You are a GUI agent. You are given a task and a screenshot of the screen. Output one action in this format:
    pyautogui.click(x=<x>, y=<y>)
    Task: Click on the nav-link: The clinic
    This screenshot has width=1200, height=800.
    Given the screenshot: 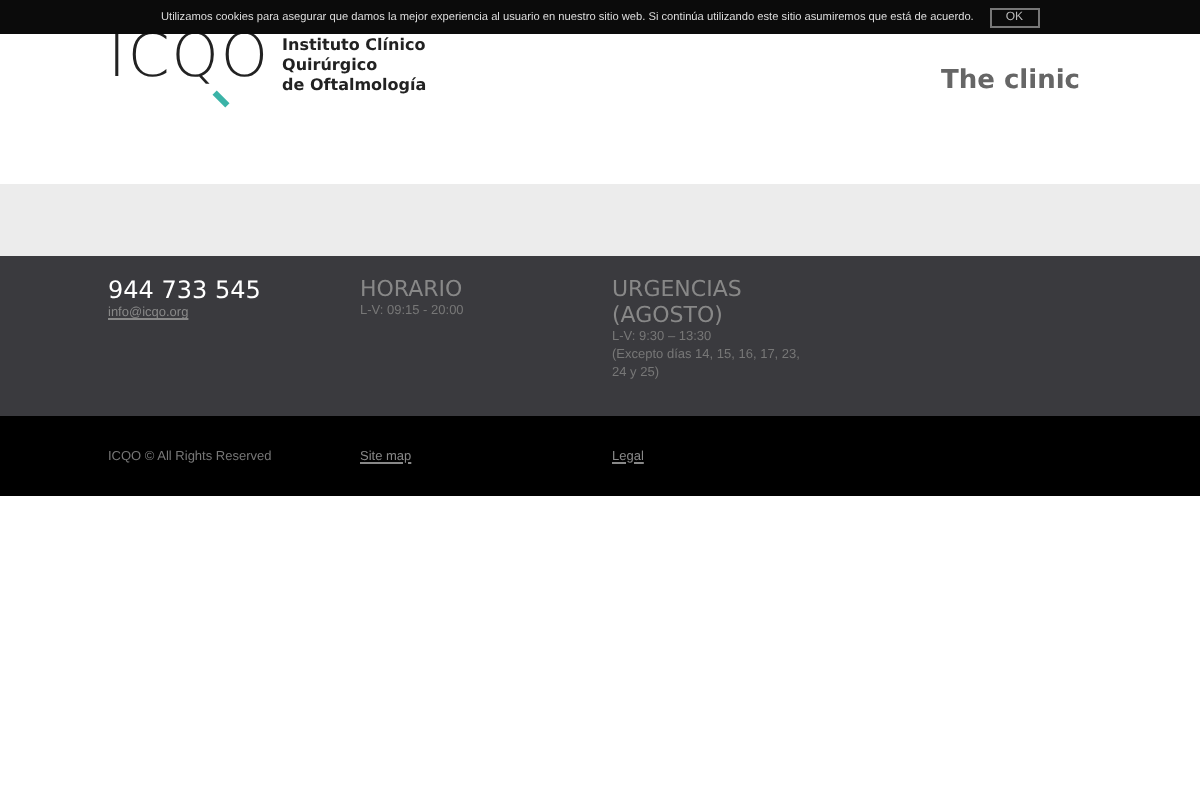 What is the action you would take?
    pyautogui.click(x=1010, y=81)
    